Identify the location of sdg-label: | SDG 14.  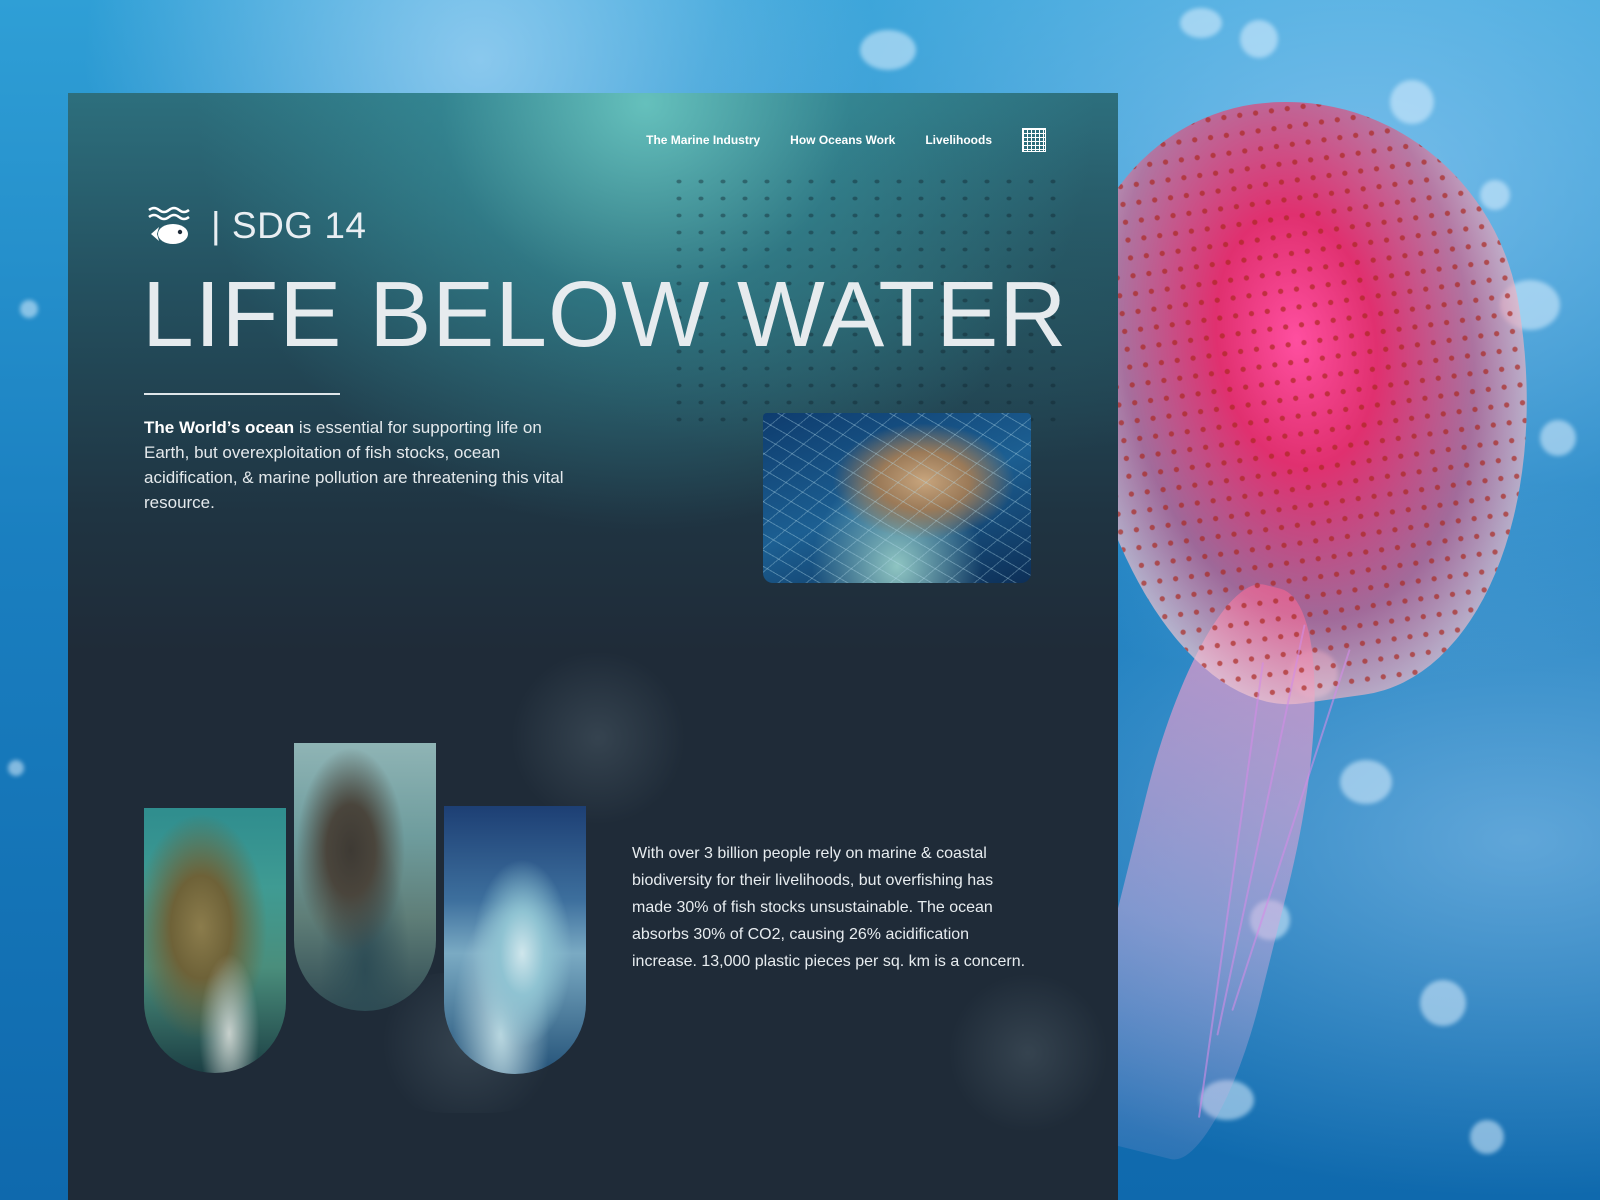
(289, 225).